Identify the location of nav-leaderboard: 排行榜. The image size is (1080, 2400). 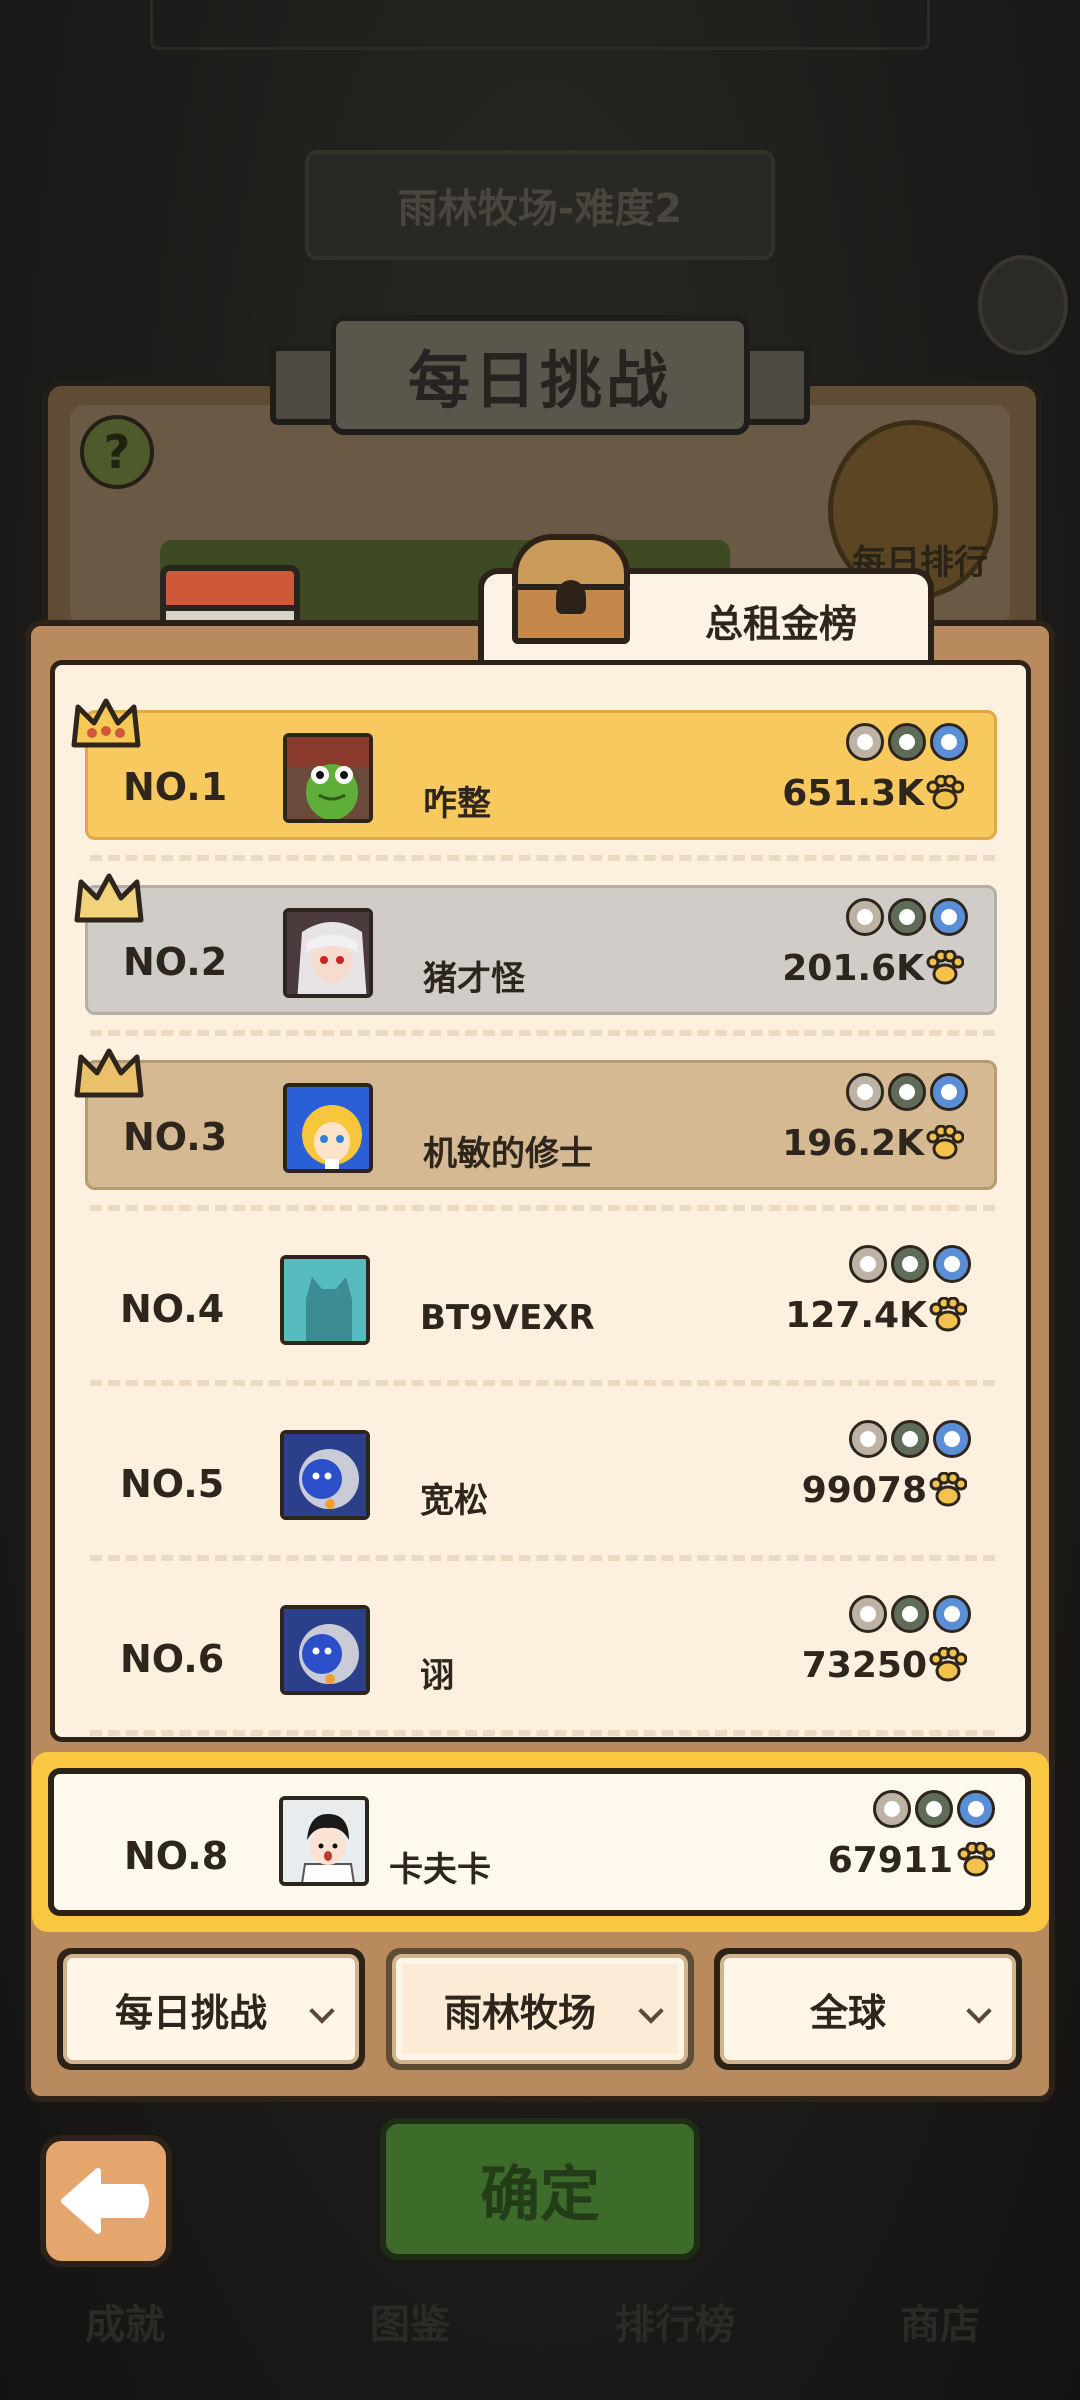
(675, 2325).